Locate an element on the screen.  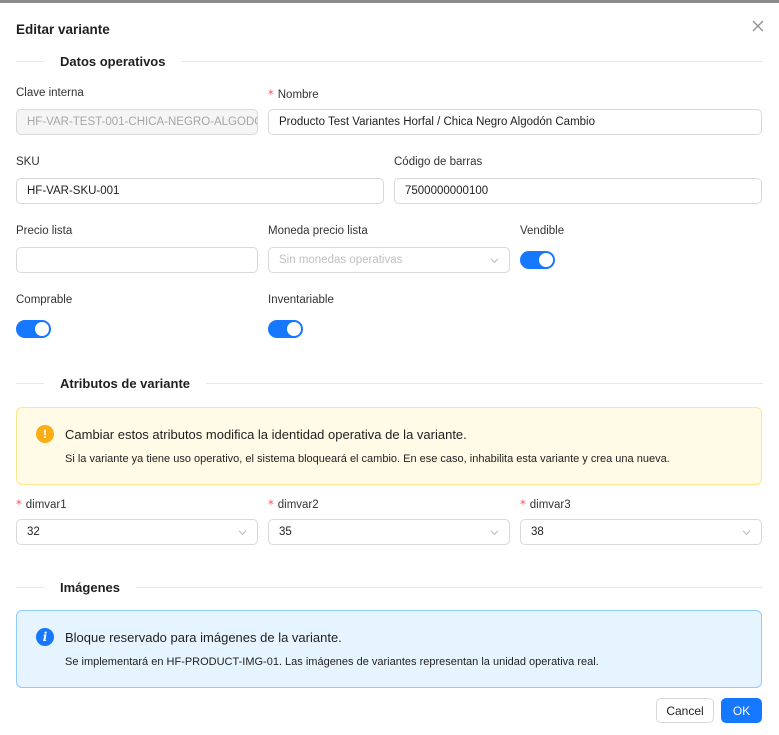
info-icon: i is located at coordinates (45, 637).